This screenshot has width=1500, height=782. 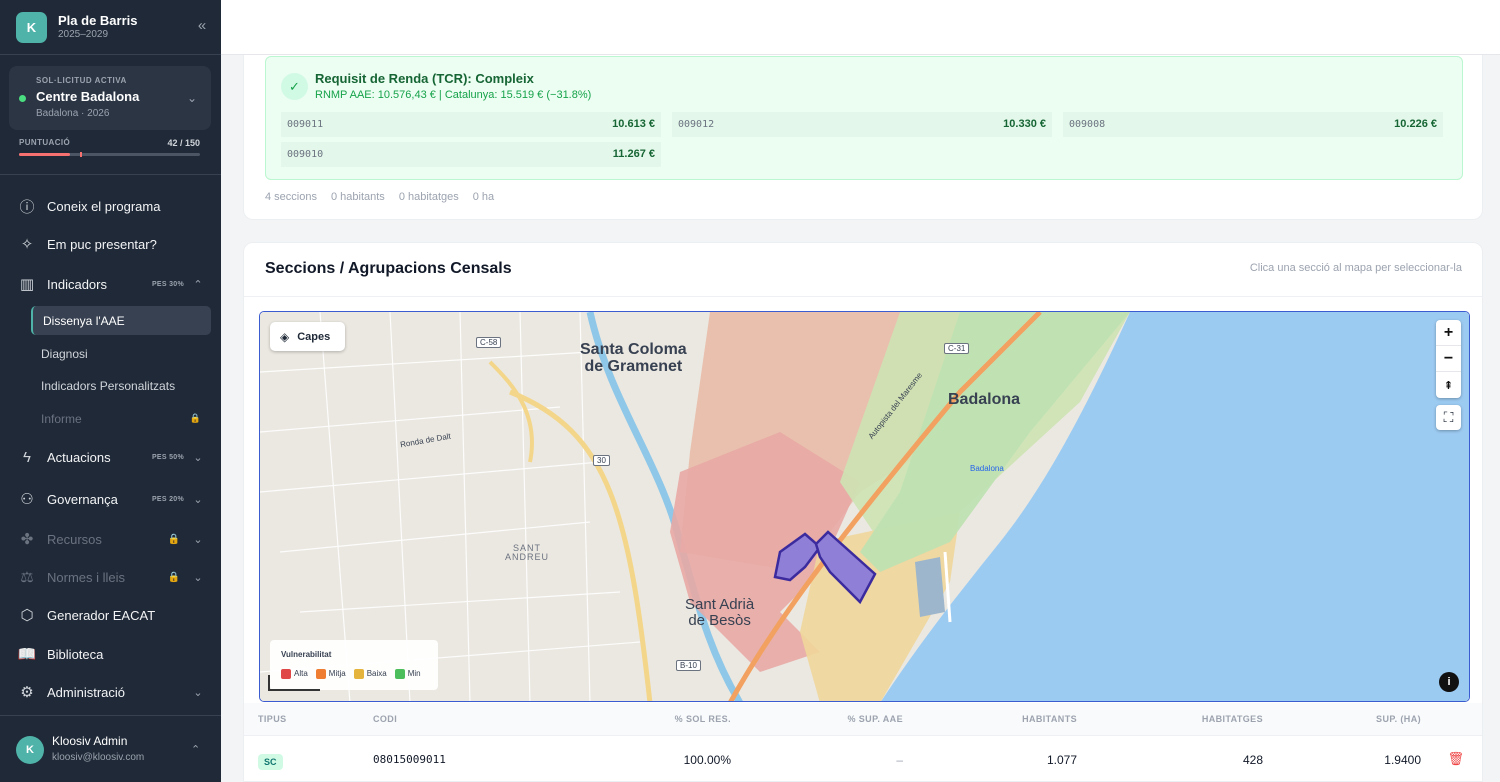 I want to click on nav-actuacions: ϟ Actuacions PES 50% ⌄, so click(x=111, y=457).